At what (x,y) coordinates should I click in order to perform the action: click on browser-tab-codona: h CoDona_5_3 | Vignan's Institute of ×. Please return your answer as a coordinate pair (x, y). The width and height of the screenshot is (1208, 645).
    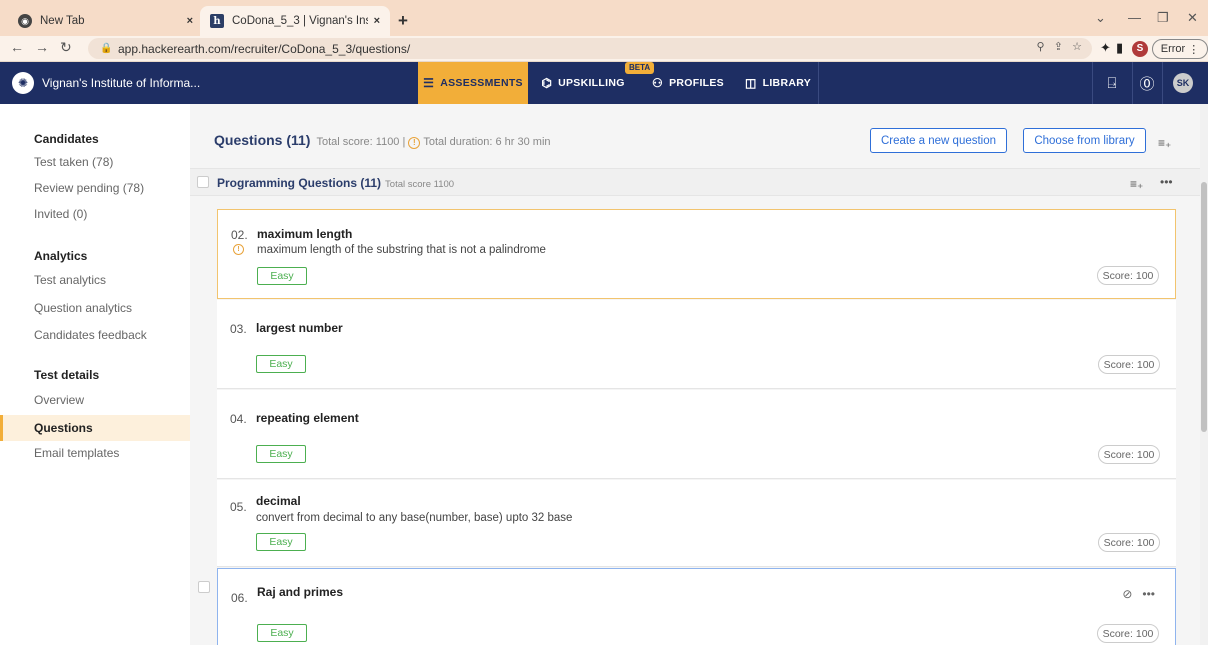
    Looking at the image, I should click on (295, 21).